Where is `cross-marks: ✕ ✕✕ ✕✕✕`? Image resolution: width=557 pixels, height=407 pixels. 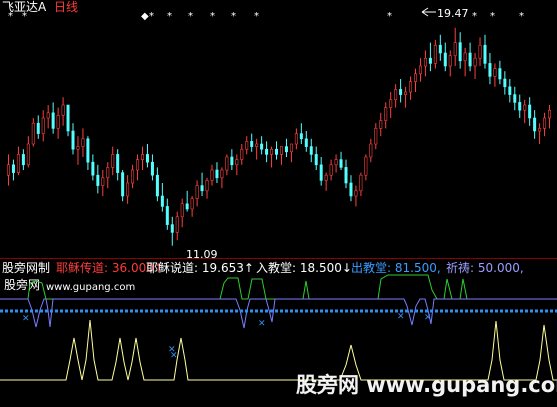
cross-marks: ✕ ✕✕ ✕✕✕ is located at coordinates (227, 336).